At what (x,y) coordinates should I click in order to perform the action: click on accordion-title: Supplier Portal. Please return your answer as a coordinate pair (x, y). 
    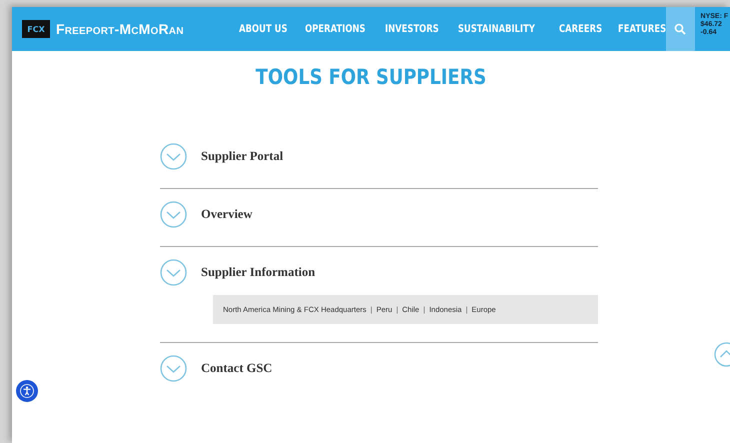
    Looking at the image, I should click on (242, 156).